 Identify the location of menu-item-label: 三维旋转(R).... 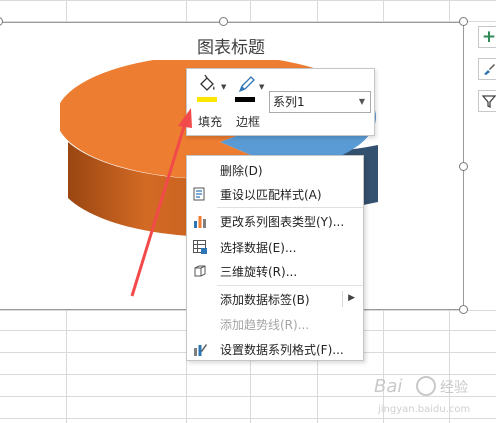
(259, 272).